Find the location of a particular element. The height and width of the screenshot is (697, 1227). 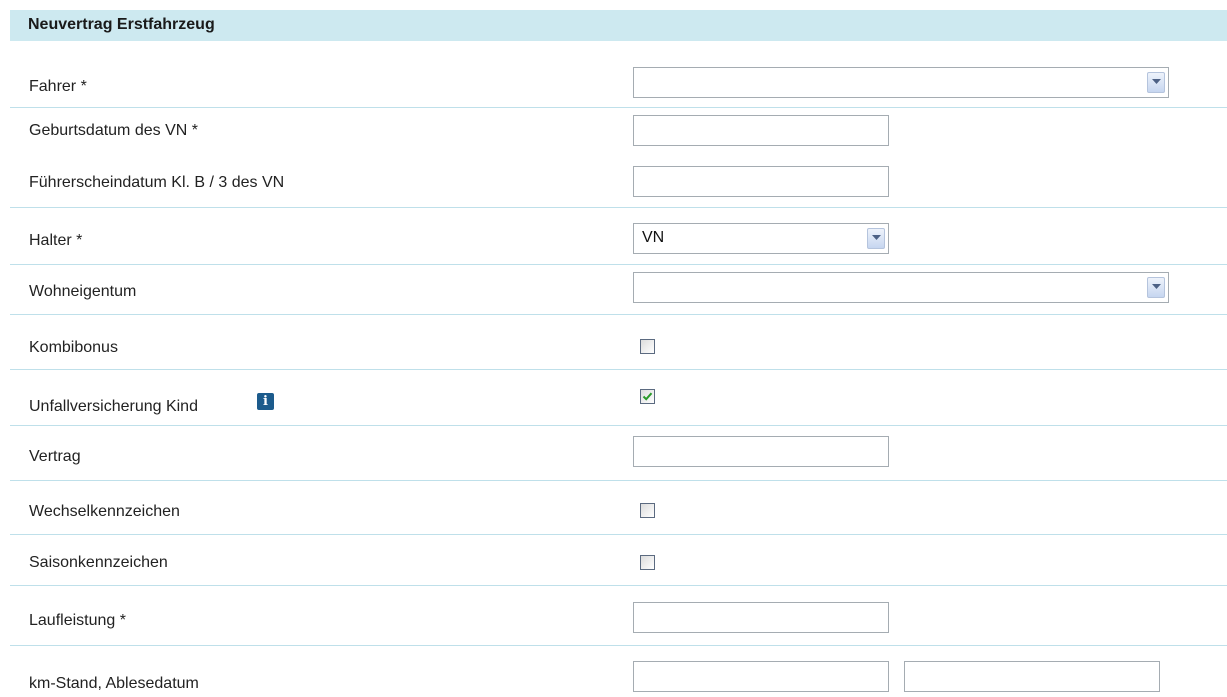

fuehrerscheindatum-input is located at coordinates (761, 181).